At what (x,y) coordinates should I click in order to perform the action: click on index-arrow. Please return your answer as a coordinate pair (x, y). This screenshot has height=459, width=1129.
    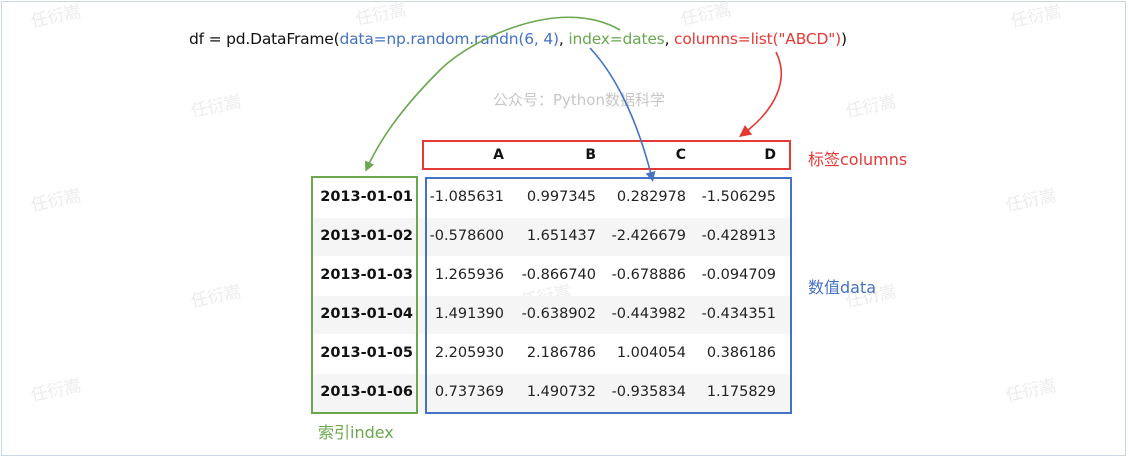
    Looking at the image, I should click on (492, 94).